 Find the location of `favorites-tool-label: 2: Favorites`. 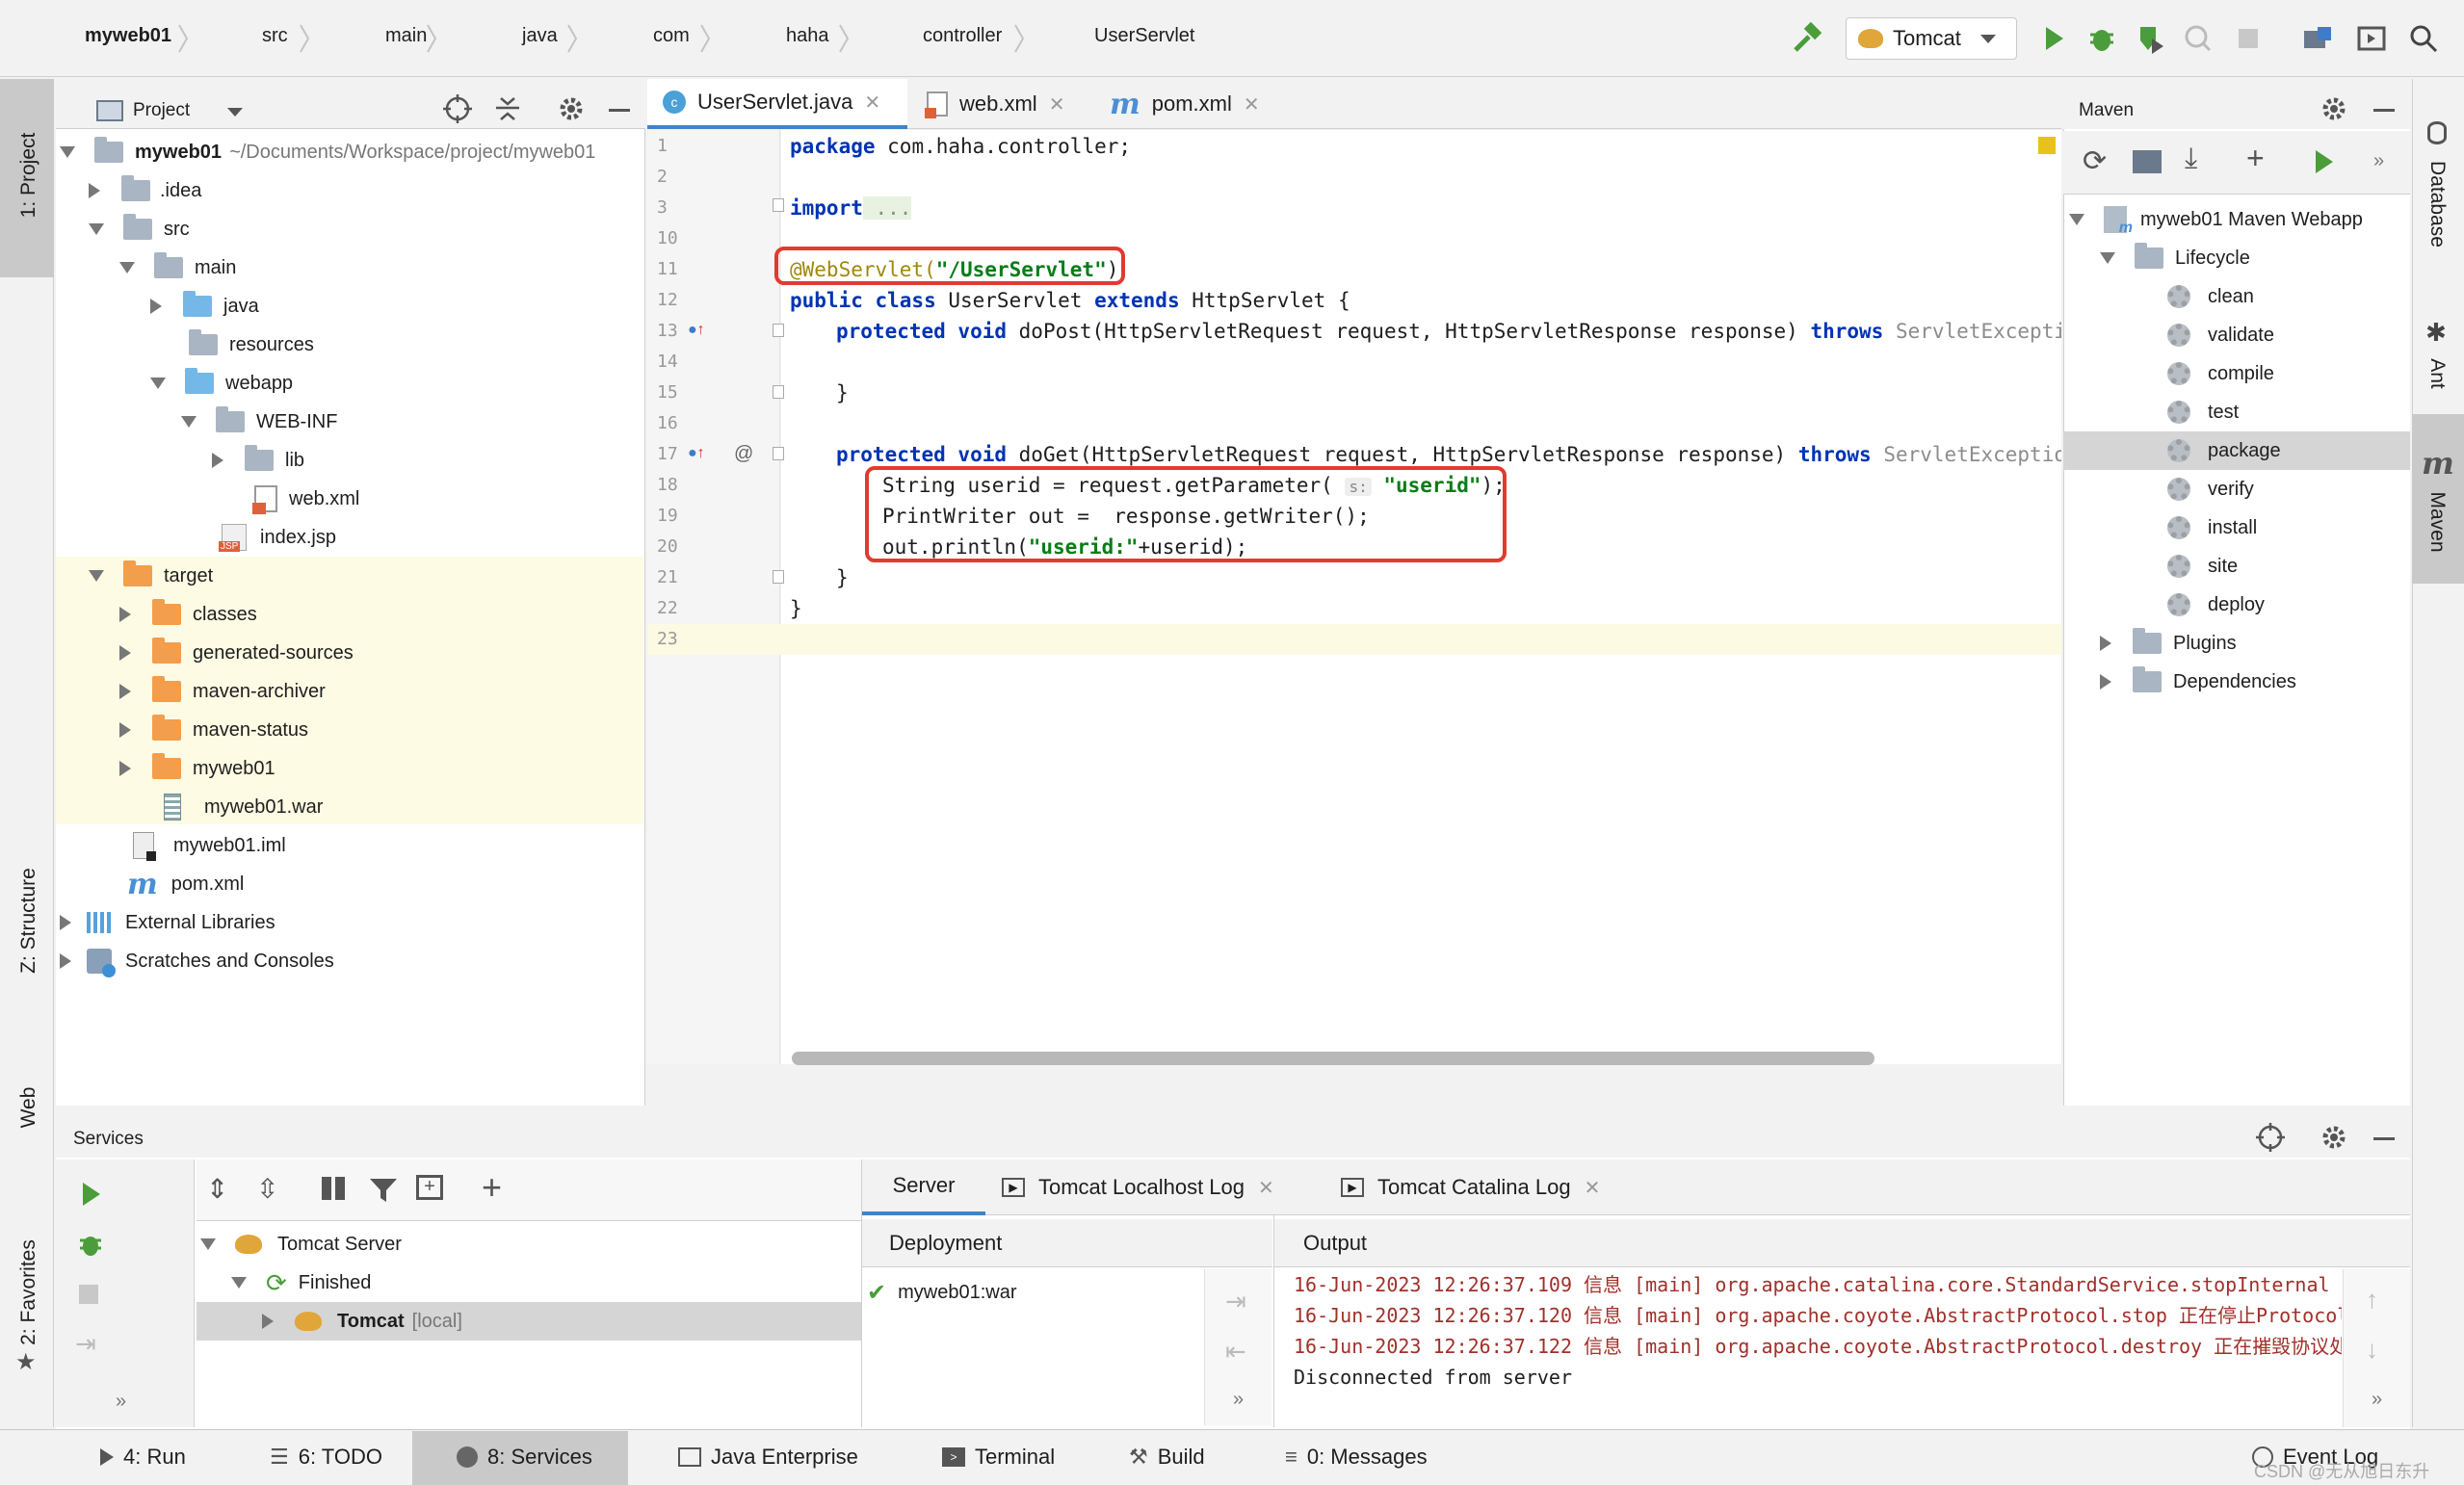

favorites-tool-label: 2: Favorites is located at coordinates (28, 1292).